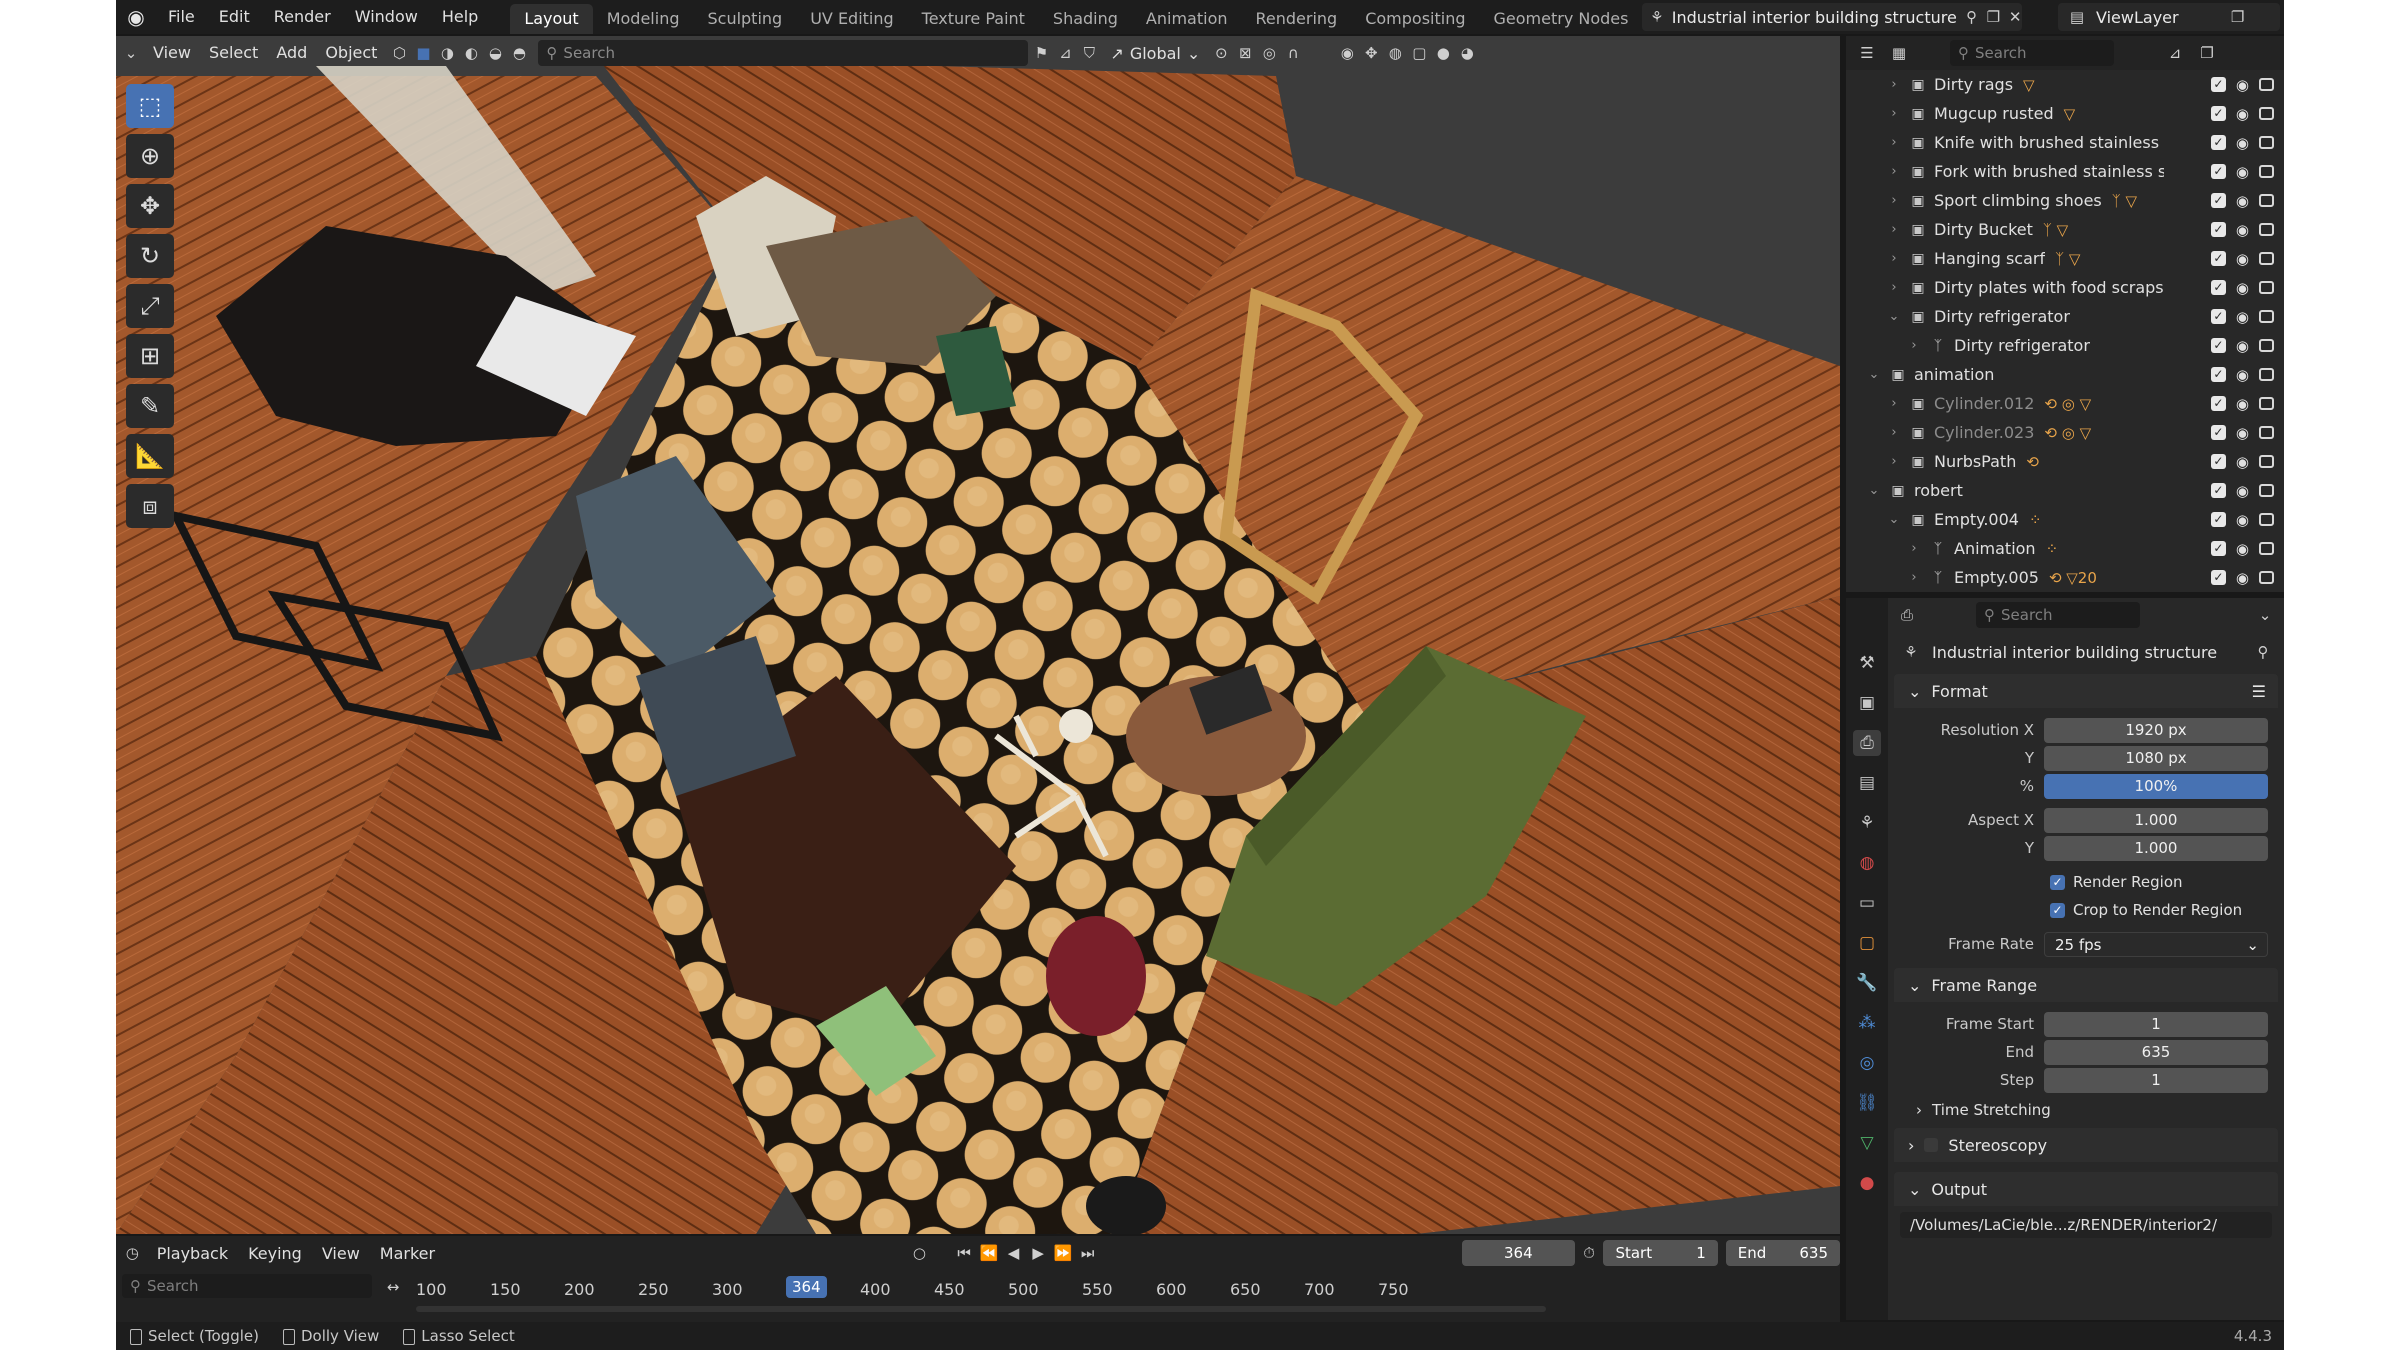 This screenshot has width=2400, height=1350. Describe the element at coordinates (2086, 1110) in the screenshot. I see `time-stretching-subpanel: › Time Stretching` at that location.